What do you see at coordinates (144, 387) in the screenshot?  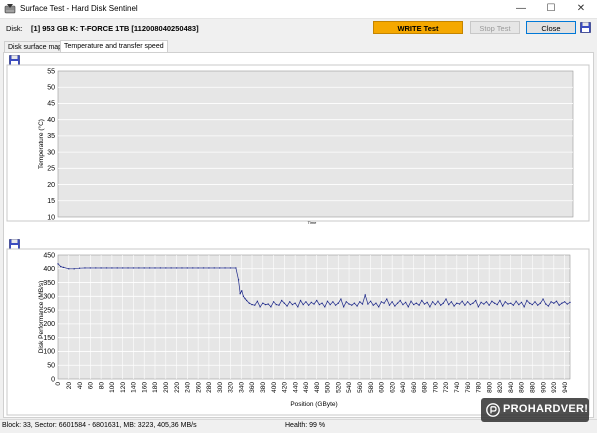 I see `x-tick-label: 160` at bounding box center [144, 387].